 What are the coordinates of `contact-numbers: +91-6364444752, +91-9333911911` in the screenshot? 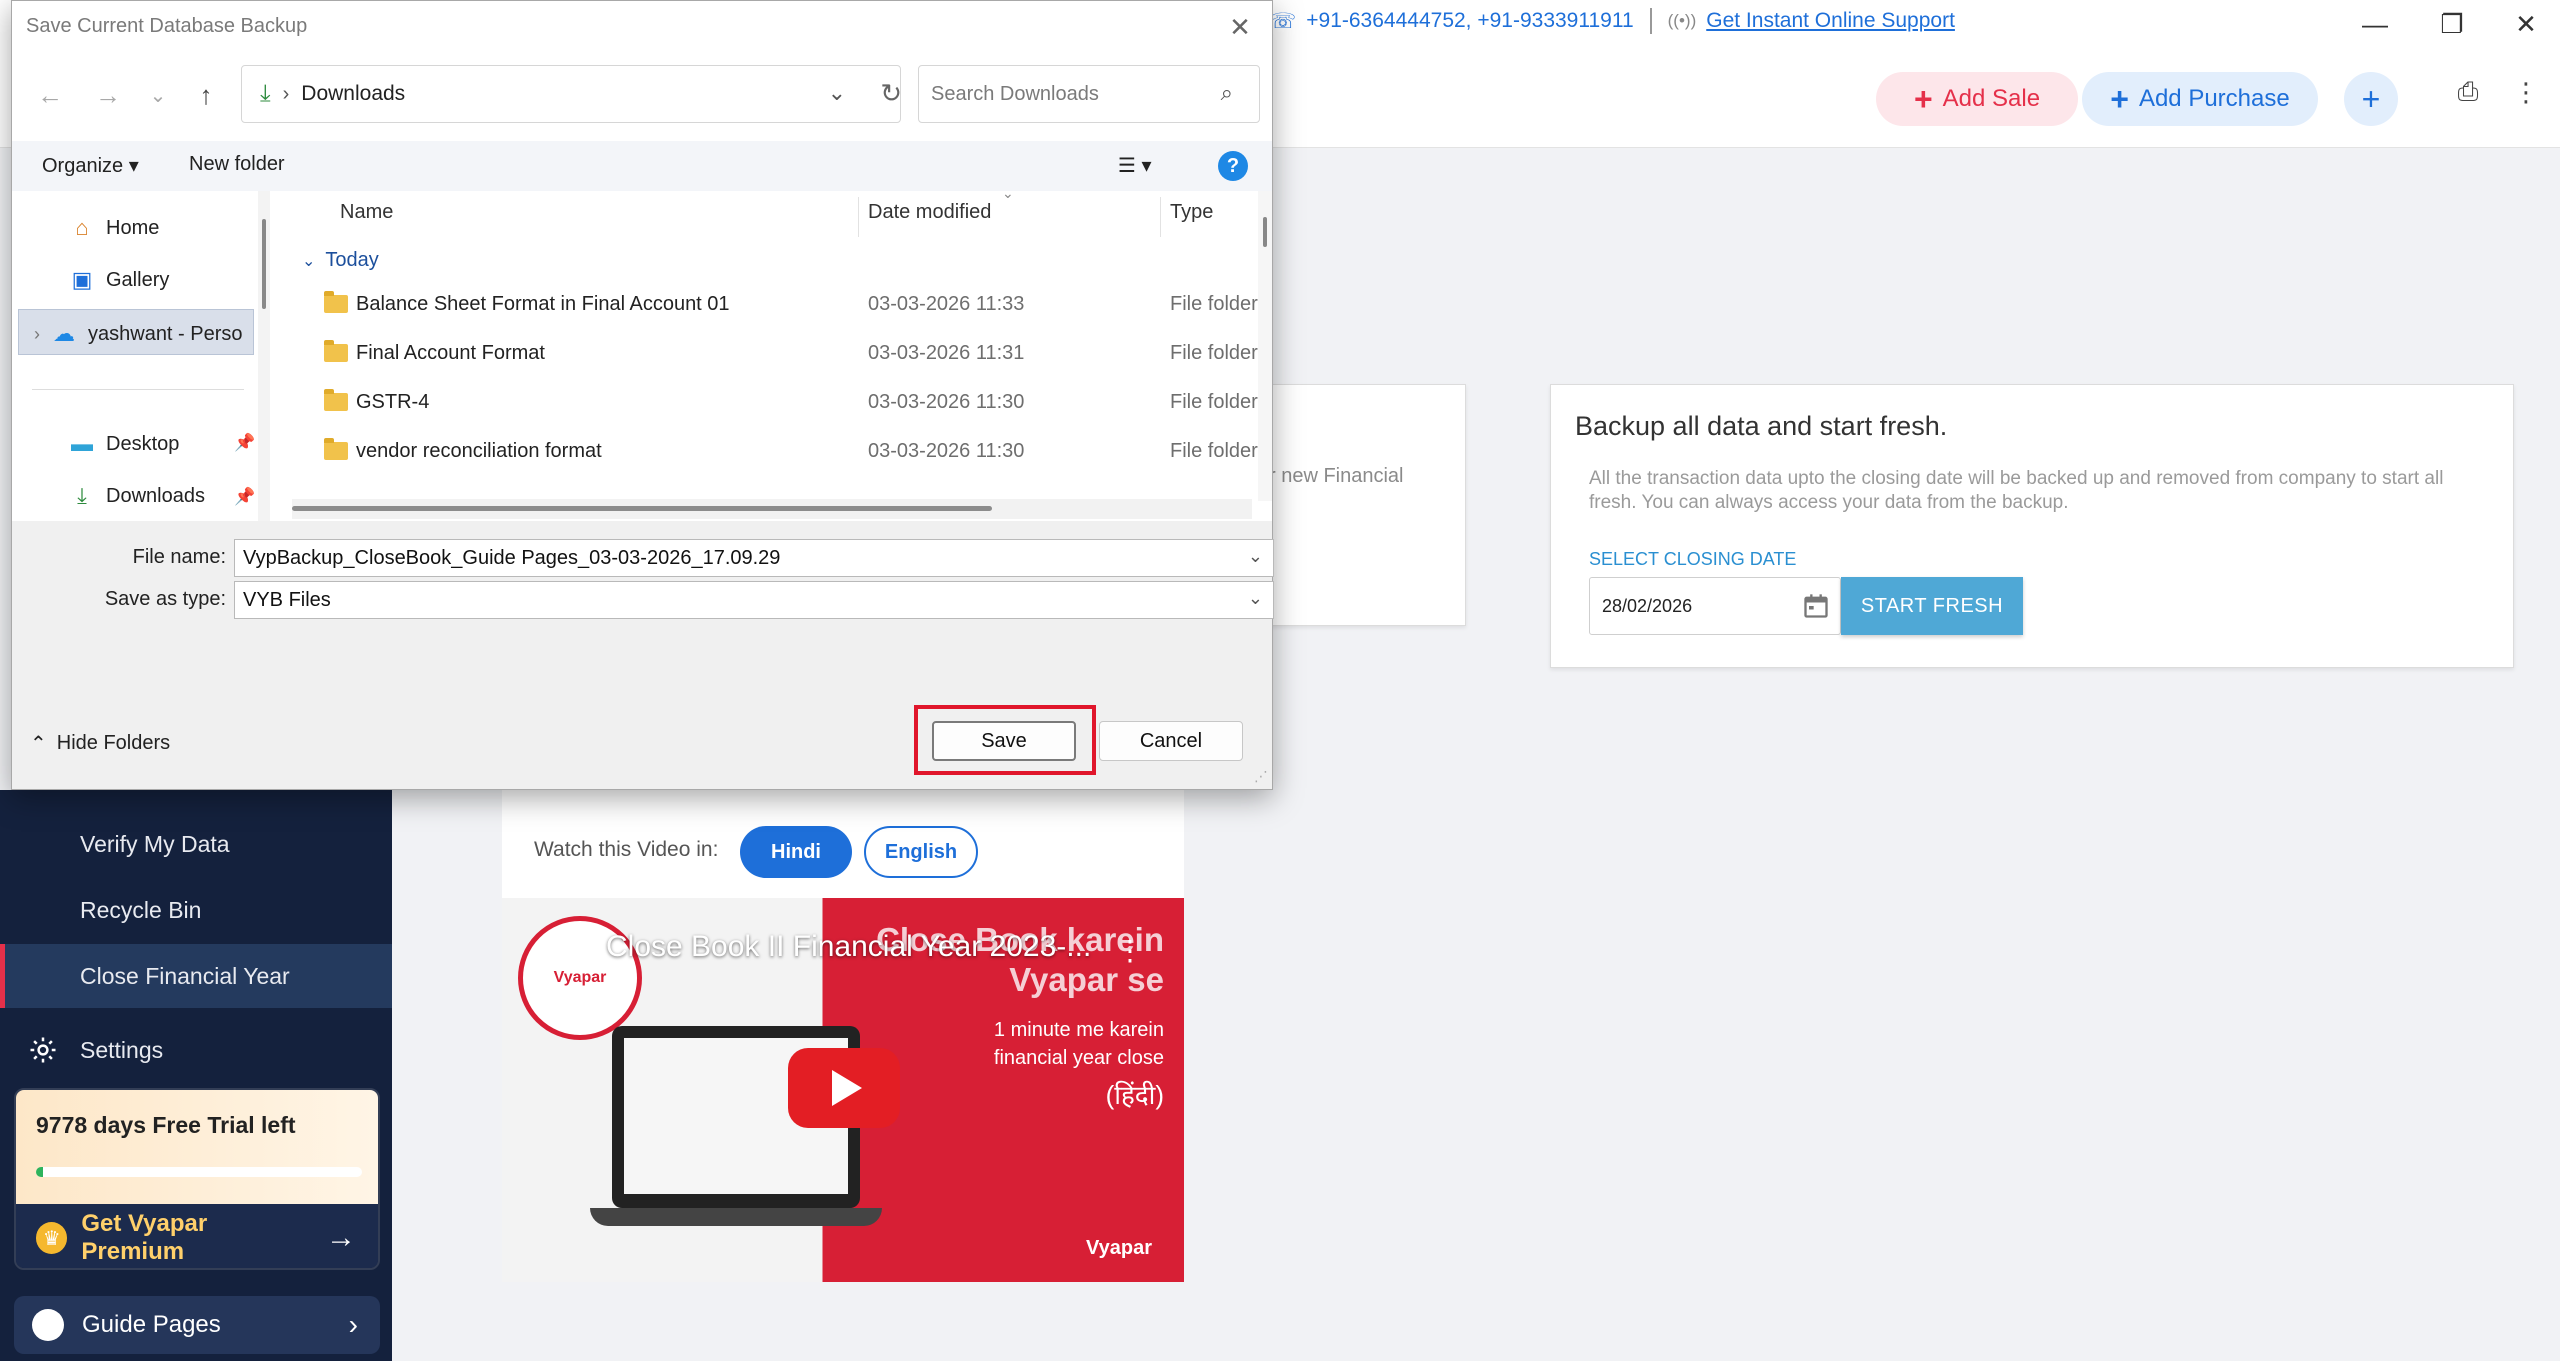 It's located at (1470, 20).